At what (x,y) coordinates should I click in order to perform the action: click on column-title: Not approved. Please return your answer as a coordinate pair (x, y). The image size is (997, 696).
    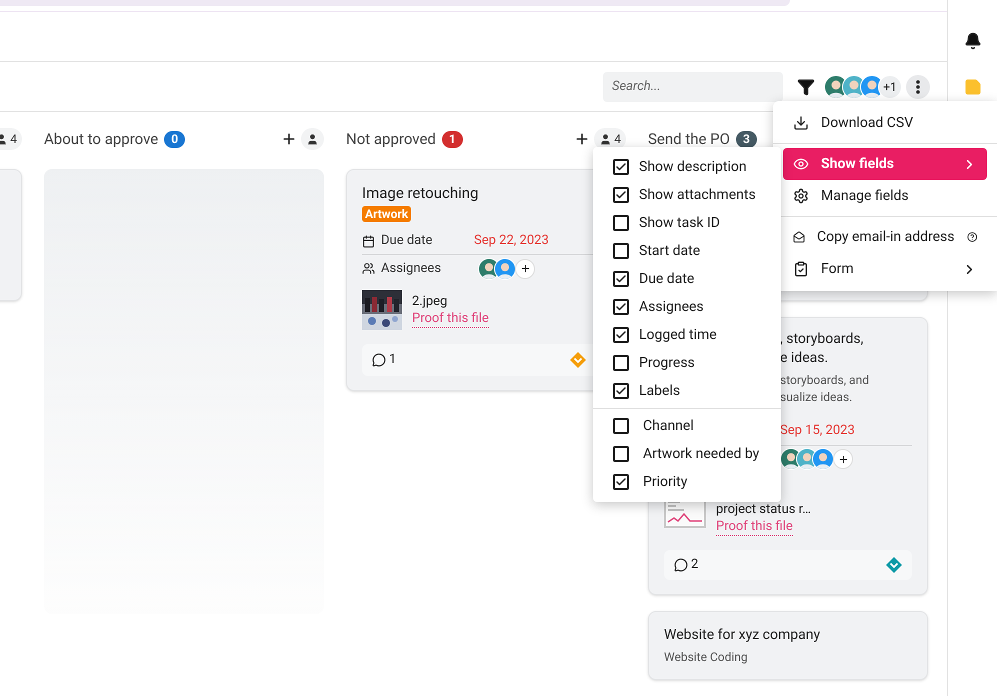
    Looking at the image, I should click on (391, 139).